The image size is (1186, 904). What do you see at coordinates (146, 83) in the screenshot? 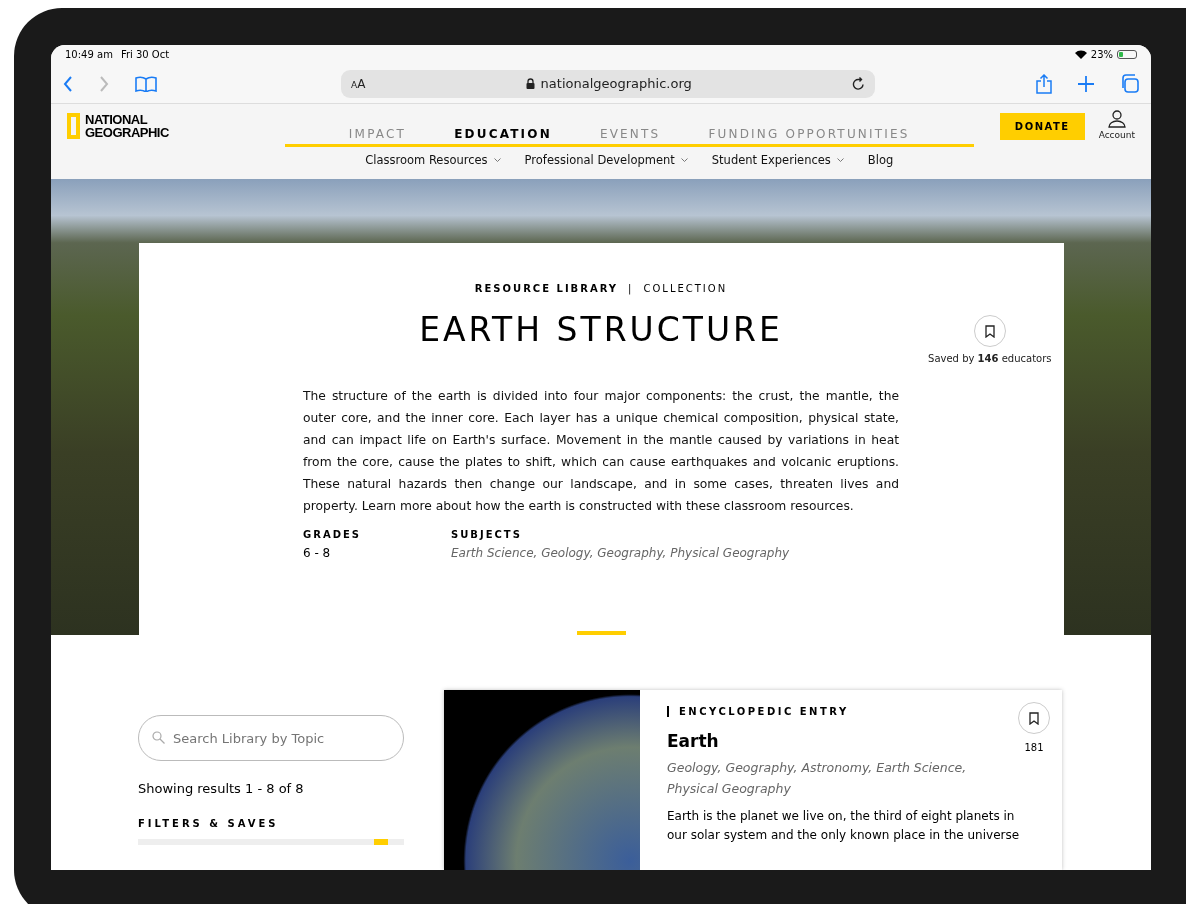
I see `book-icon` at bounding box center [146, 83].